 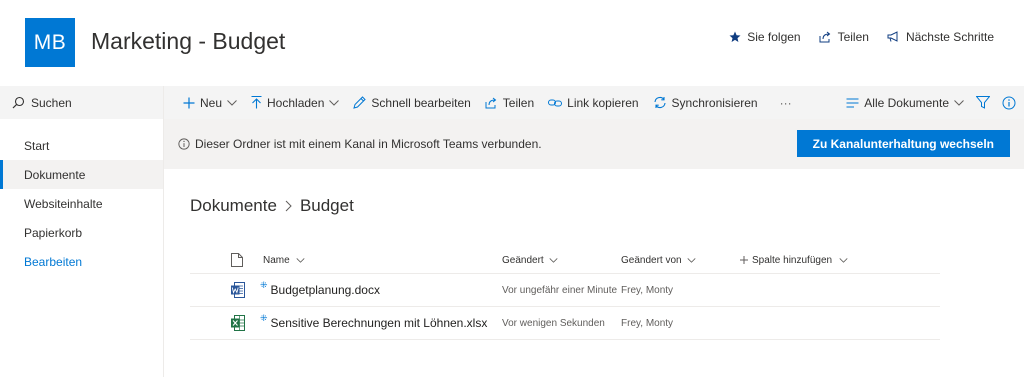 What do you see at coordinates (560, 290) in the screenshot?
I see `modified-cell: Vor ungefähr einer Minute` at bounding box center [560, 290].